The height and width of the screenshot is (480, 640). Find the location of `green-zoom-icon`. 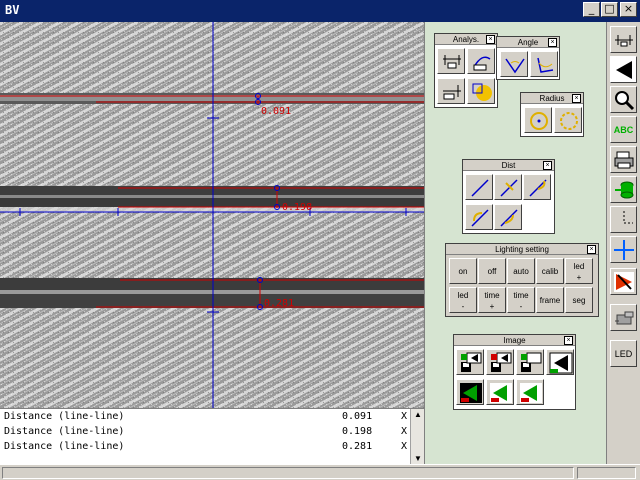

green-zoom-icon is located at coordinates (531, 393).